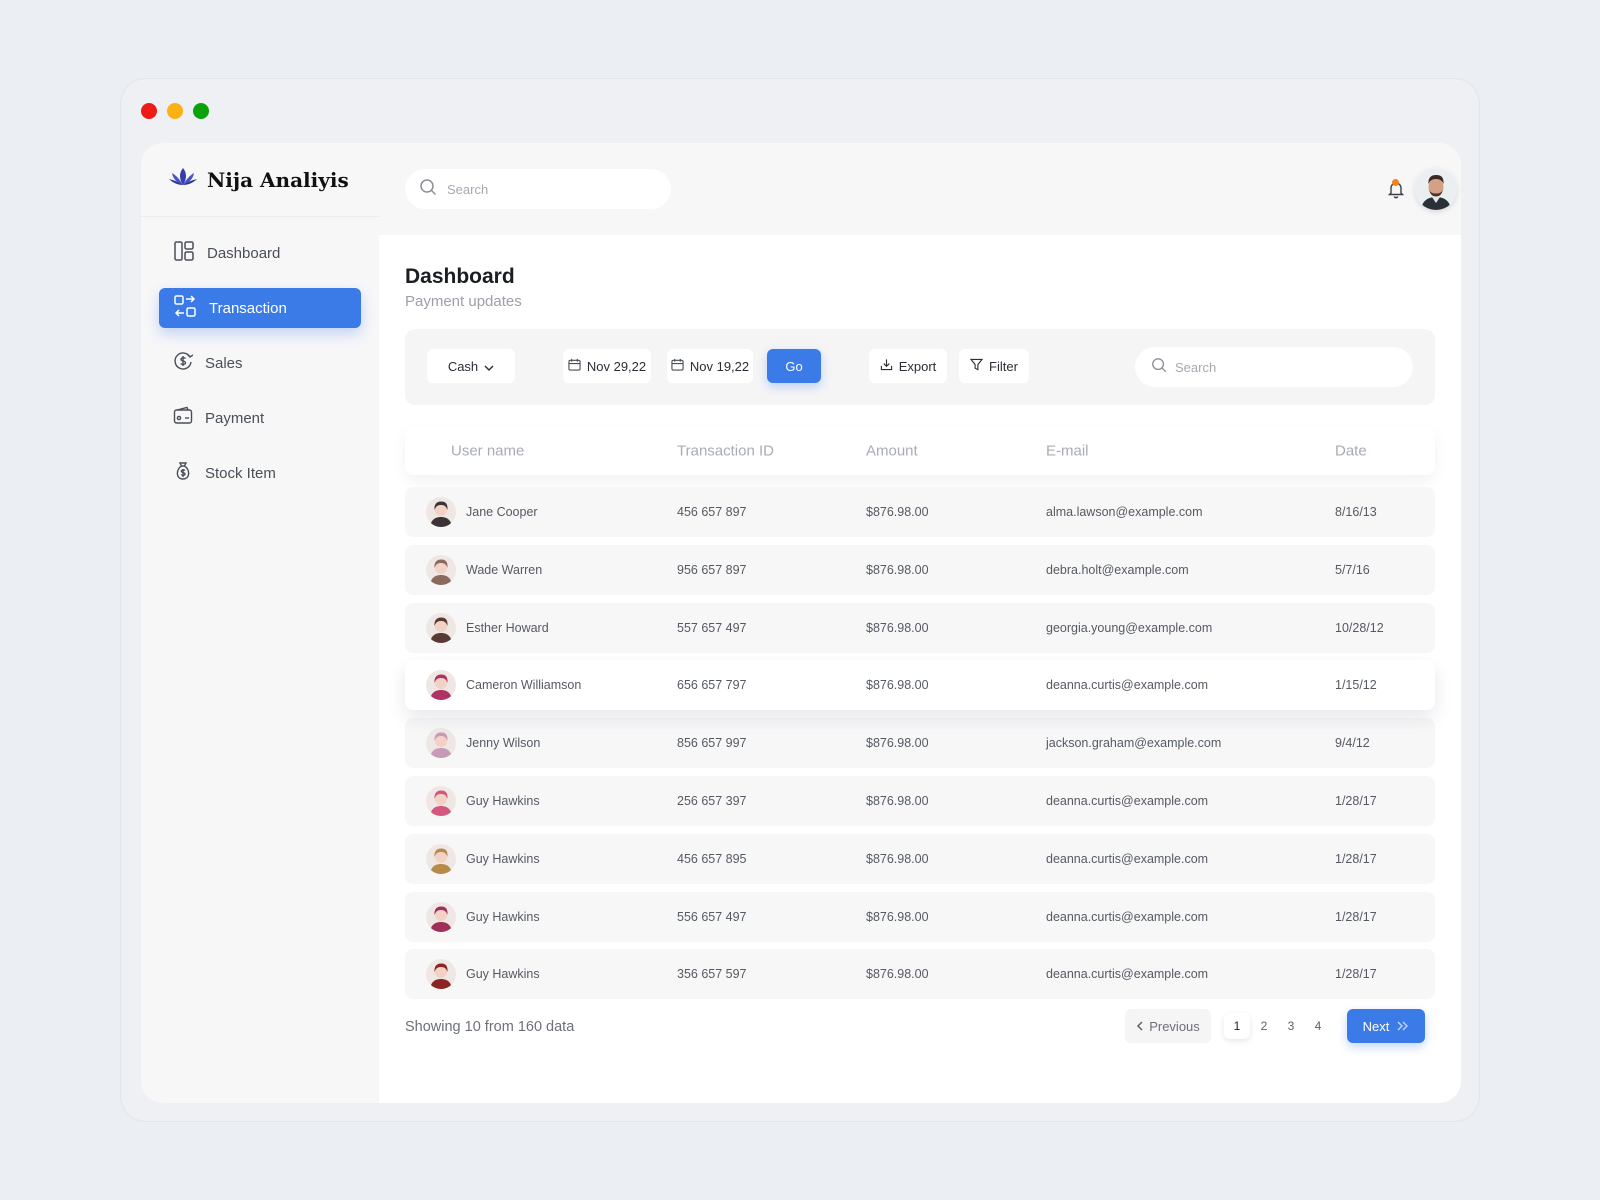 This screenshot has height=1200, width=1600. I want to click on cell-user-name: Jane Cooper, so click(502, 512).